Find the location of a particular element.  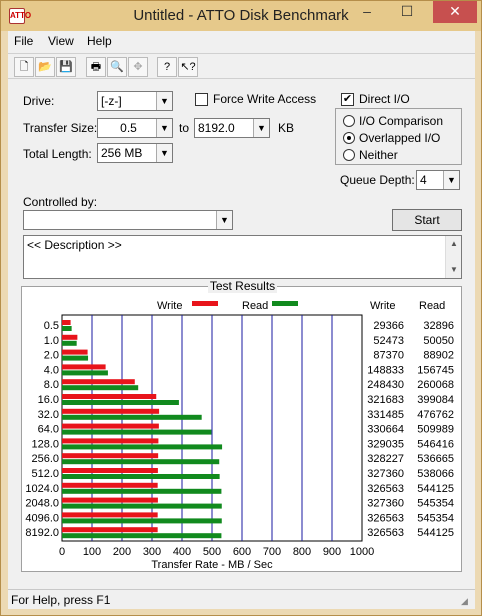

read-value: 50050 is located at coordinates (438, 341).